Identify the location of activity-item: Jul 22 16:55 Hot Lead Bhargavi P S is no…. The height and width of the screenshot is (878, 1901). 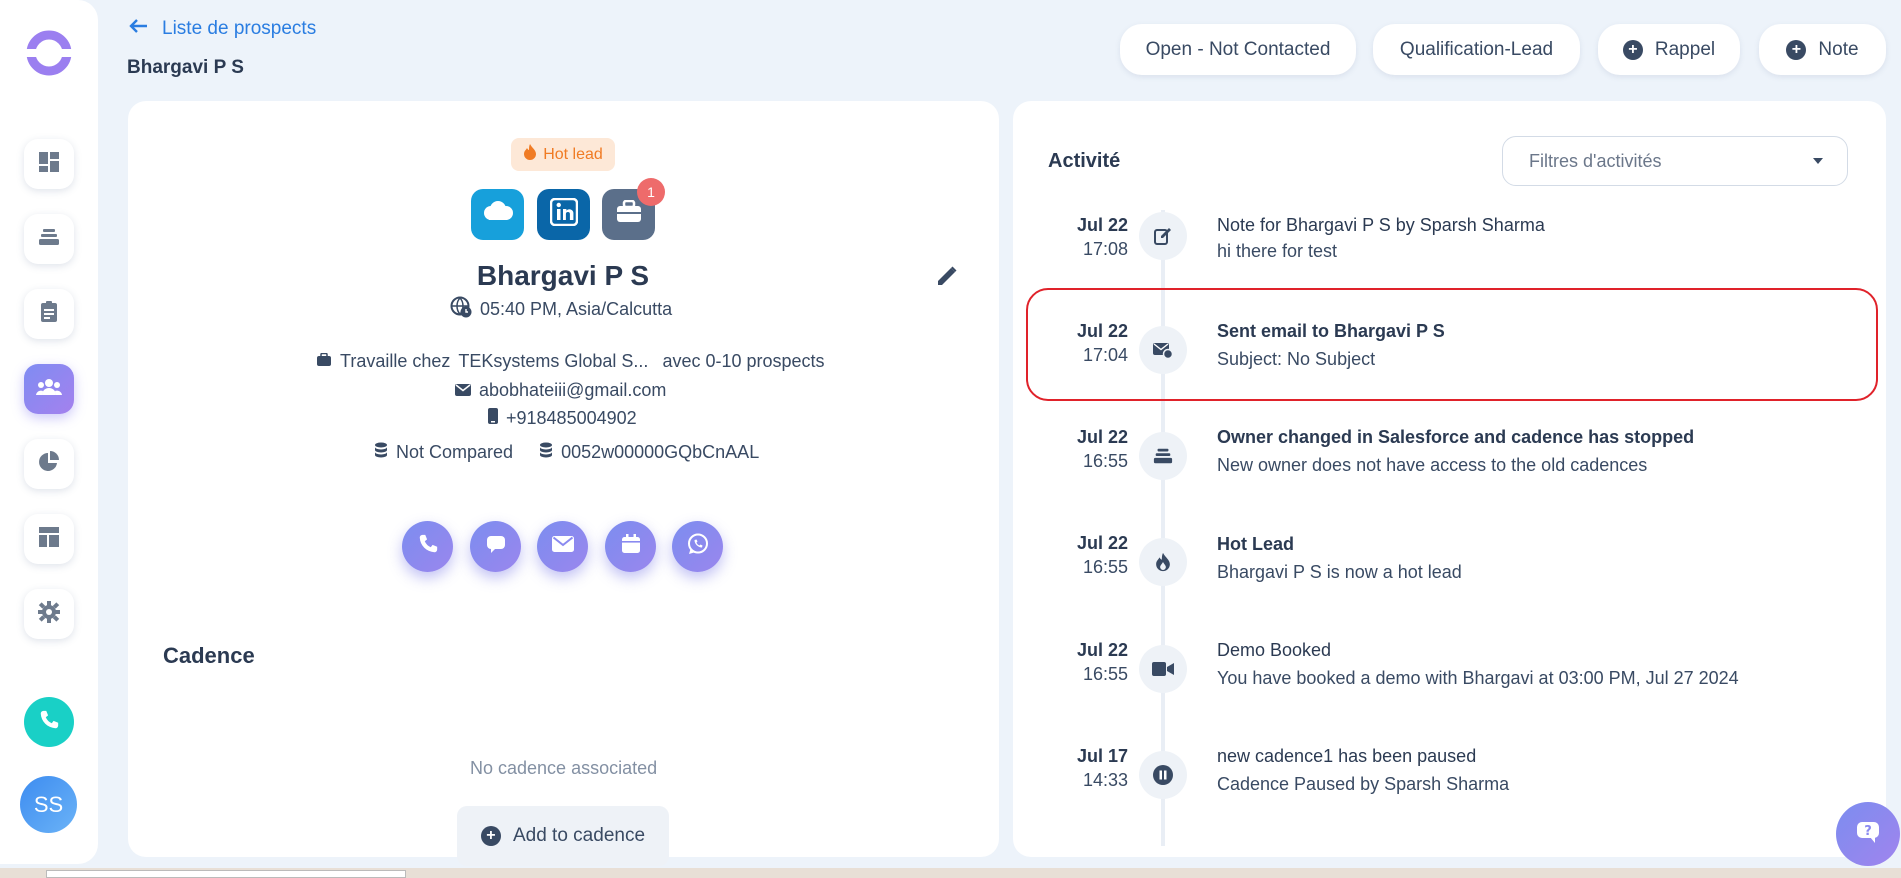
(1449, 571).